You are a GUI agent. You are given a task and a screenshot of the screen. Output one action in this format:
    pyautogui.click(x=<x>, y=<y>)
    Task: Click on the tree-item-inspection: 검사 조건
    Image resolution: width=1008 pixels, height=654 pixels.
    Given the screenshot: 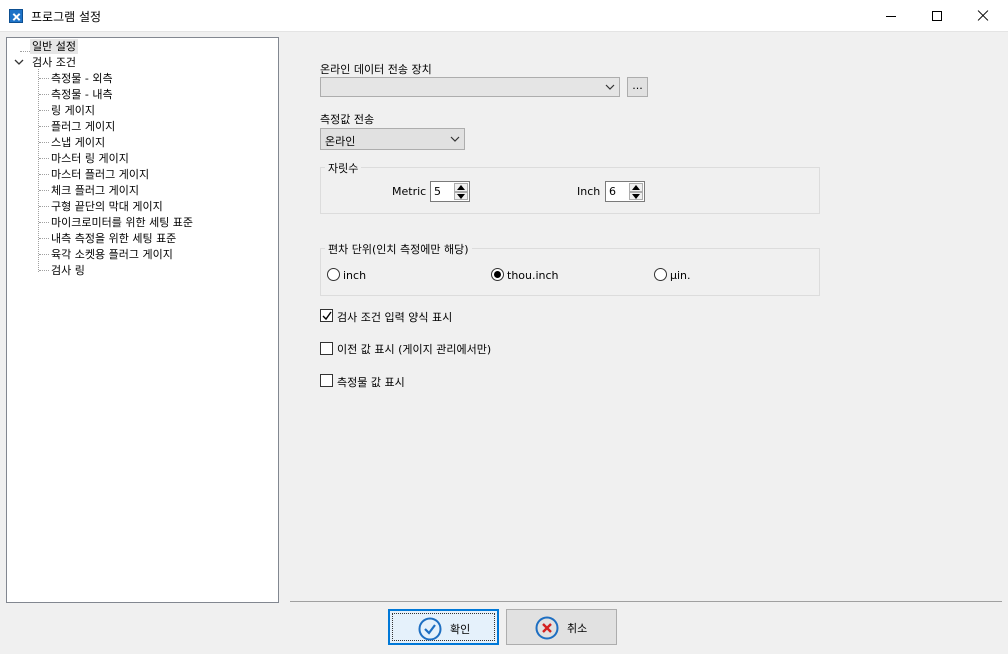 What is the action you would take?
    pyautogui.click(x=54, y=62)
    